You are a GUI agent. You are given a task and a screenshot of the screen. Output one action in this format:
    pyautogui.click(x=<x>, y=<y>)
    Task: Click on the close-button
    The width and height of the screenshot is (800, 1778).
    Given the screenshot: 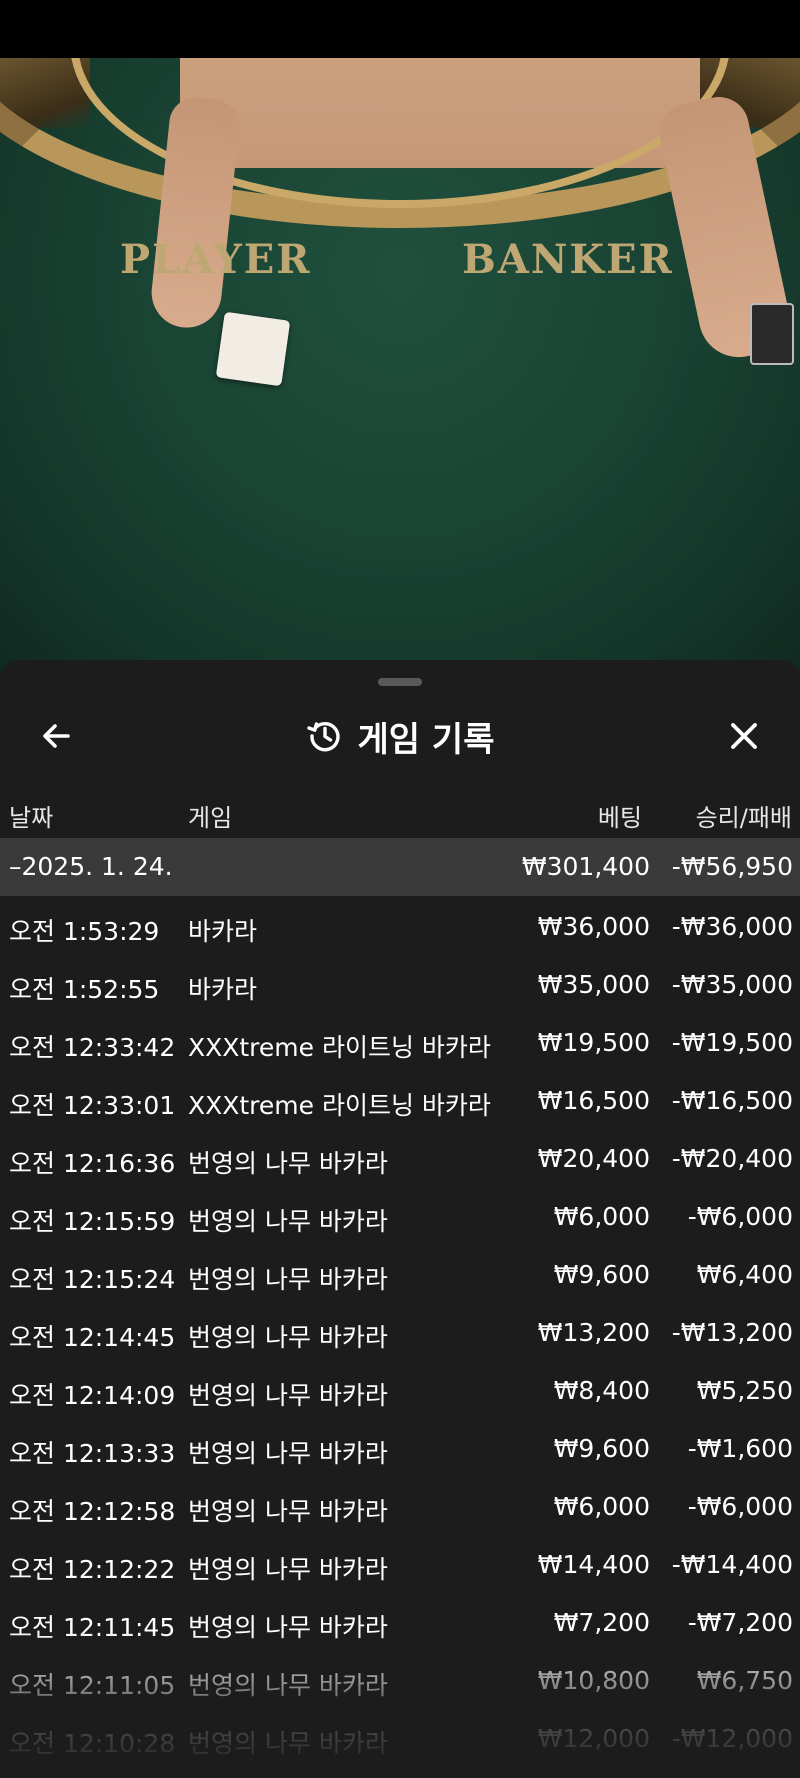 What is the action you would take?
    pyautogui.click(x=744, y=736)
    